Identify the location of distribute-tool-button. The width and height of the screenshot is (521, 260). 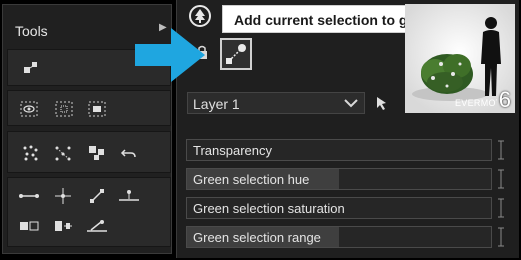
(63, 226).